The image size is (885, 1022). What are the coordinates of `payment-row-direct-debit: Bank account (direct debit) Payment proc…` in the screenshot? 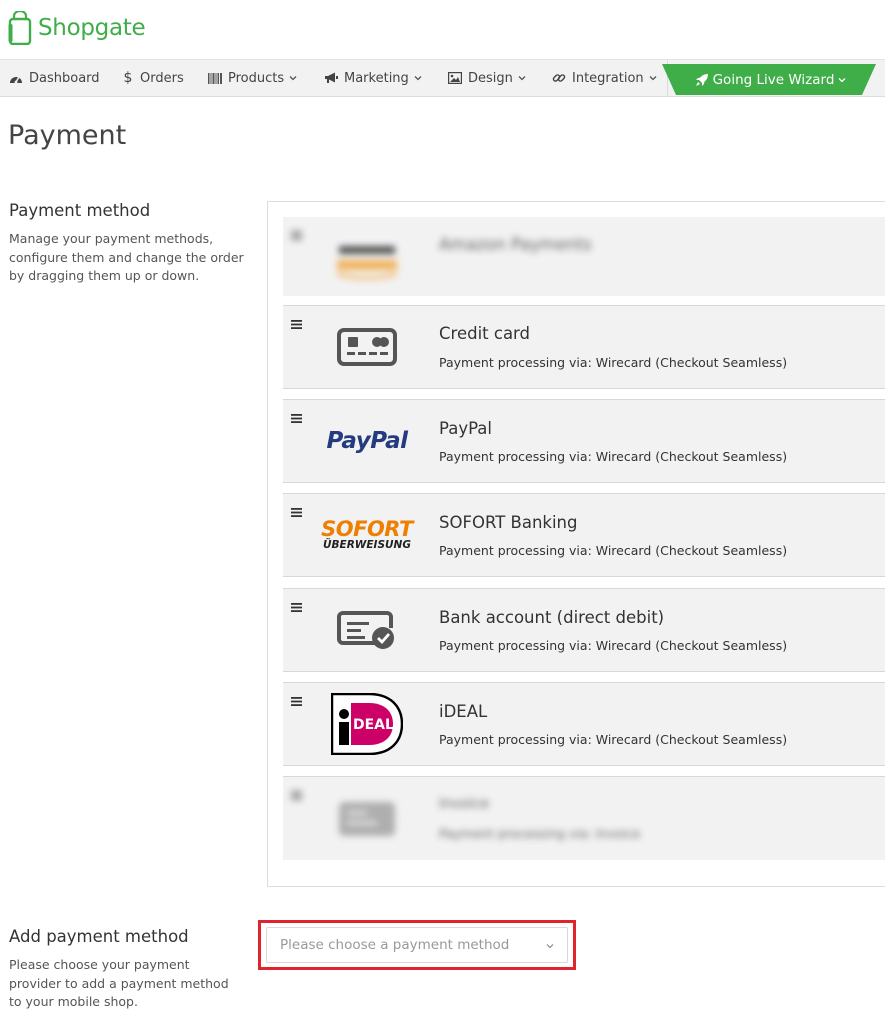 It's located at (584, 630).